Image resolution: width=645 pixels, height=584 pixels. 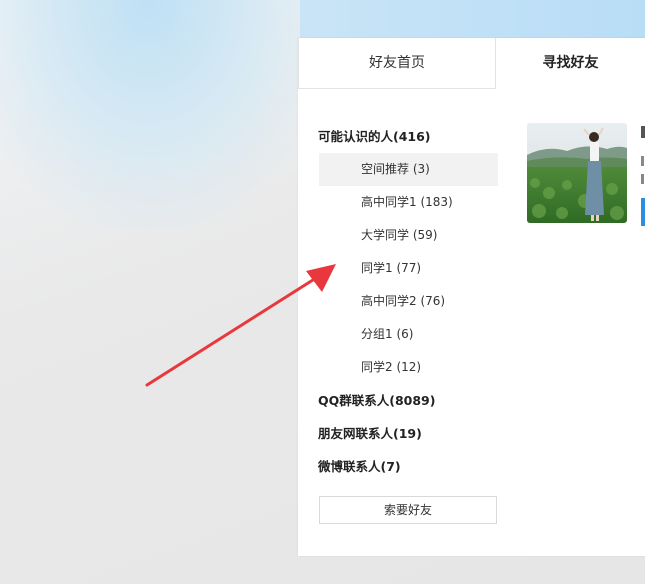 What do you see at coordinates (398, 466) in the screenshot?
I see `group-weibo-contacts: 微博联系人(7)` at bounding box center [398, 466].